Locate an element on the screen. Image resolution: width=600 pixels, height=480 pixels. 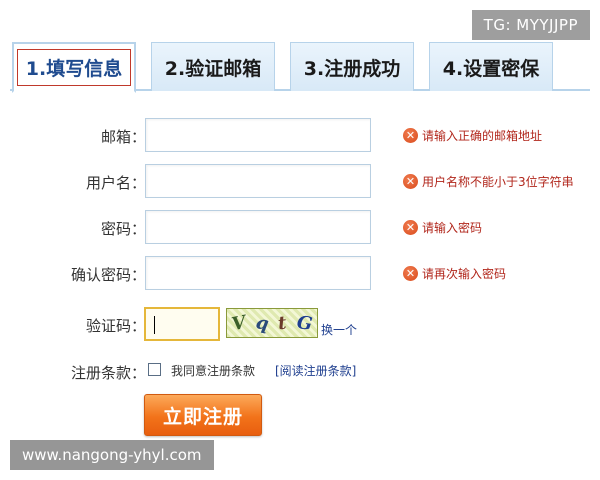
tab-verify-email-label: 2.验证邮箱 is located at coordinates (213, 68).